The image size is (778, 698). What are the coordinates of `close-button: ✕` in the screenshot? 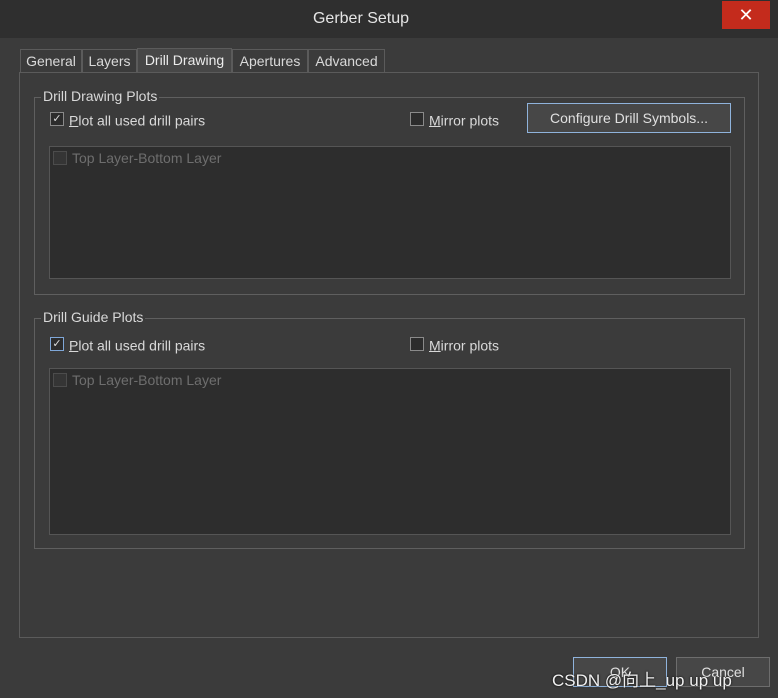 It's located at (746, 15).